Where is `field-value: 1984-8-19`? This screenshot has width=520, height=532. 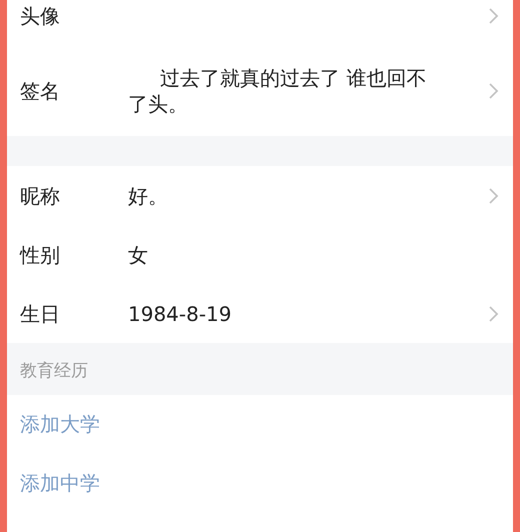 field-value: 1984-8-19 is located at coordinates (180, 313).